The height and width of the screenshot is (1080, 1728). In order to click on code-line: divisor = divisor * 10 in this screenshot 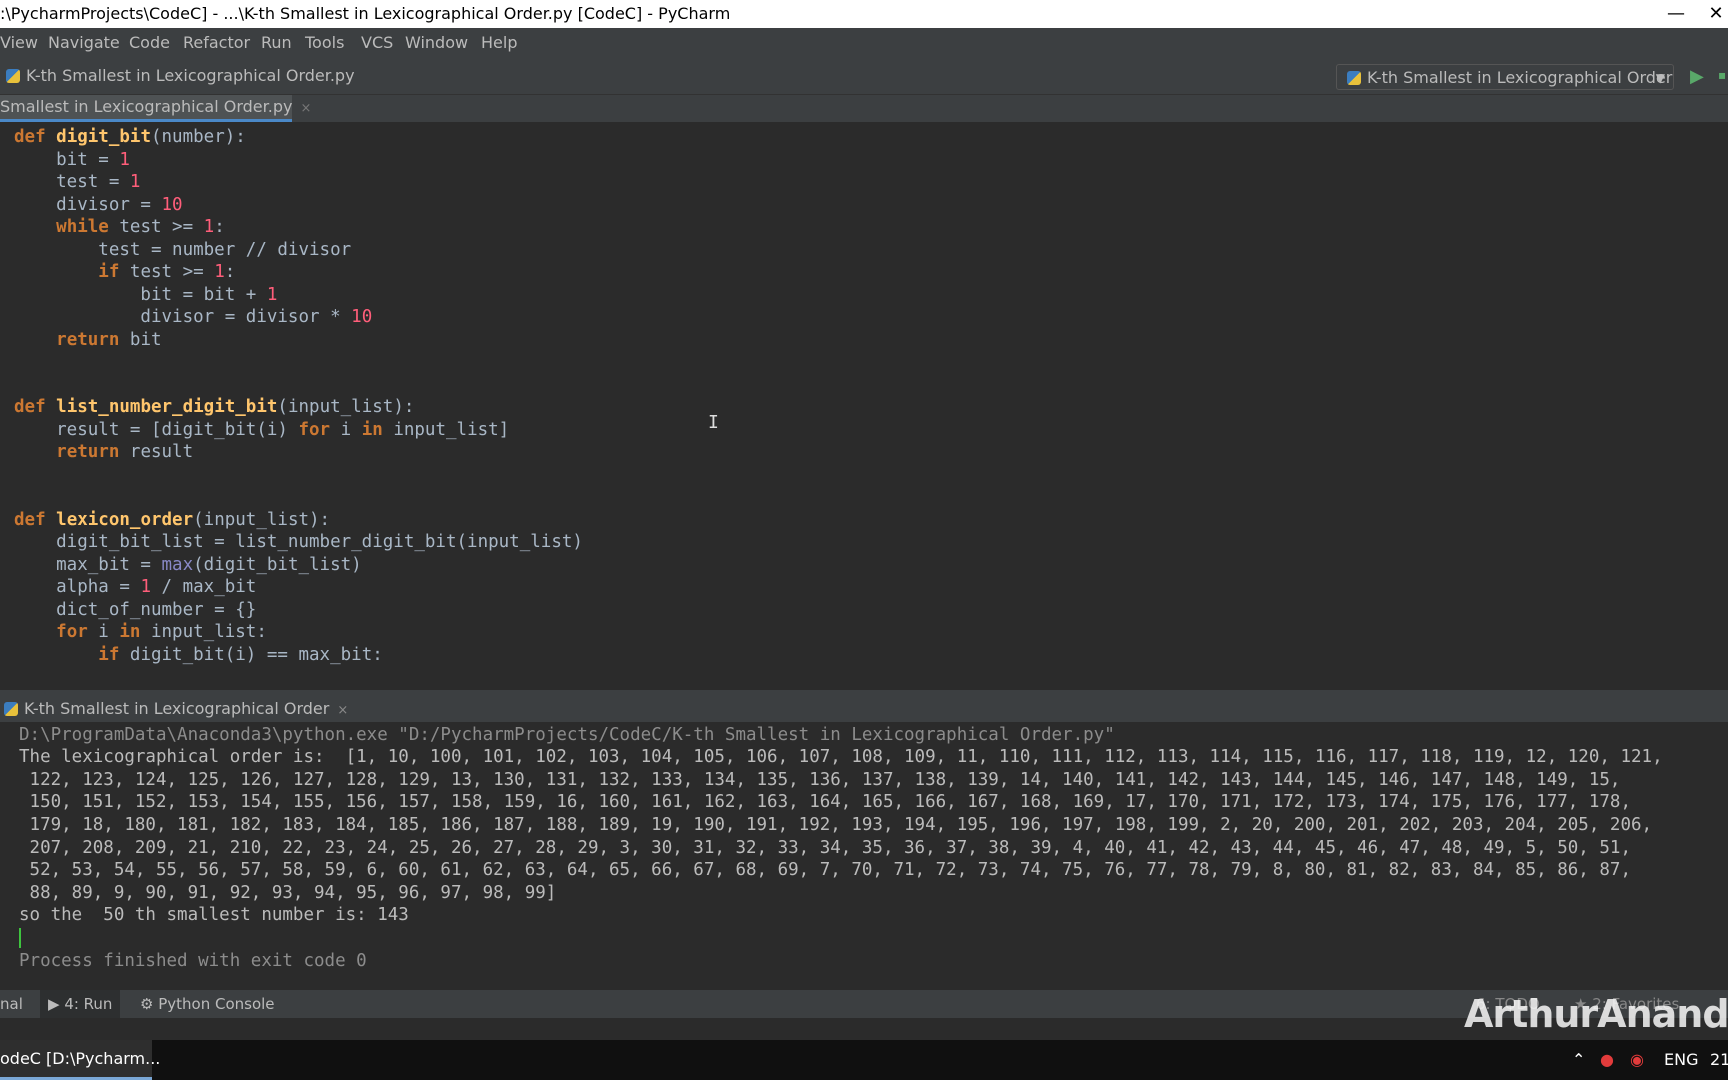, I will do `click(193, 317)`.